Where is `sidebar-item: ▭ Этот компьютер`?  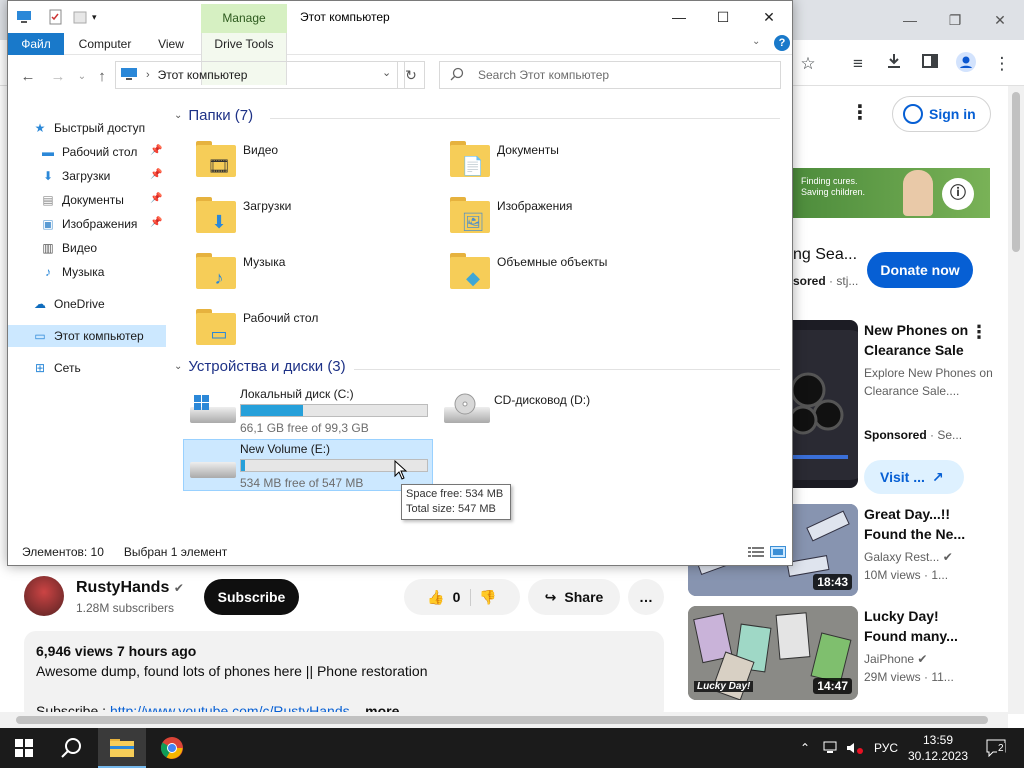 sidebar-item: ▭ Этот компьютер is located at coordinates (87, 336).